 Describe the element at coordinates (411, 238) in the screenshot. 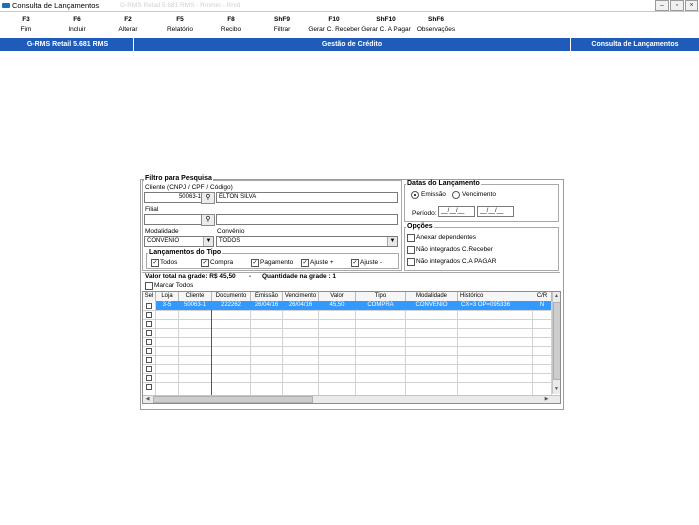

I see `checkbox-anexar-dependentes` at that location.